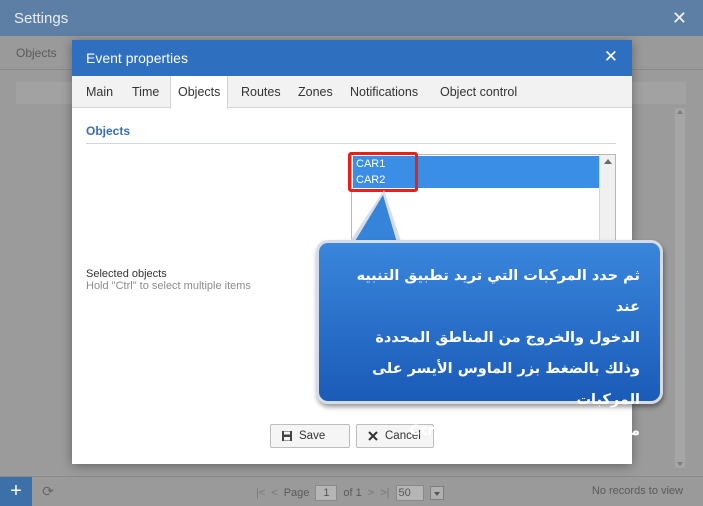 The image size is (703, 506). Describe the element at coordinates (312, 436) in the screenshot. I see `save-label: Save` at that location.